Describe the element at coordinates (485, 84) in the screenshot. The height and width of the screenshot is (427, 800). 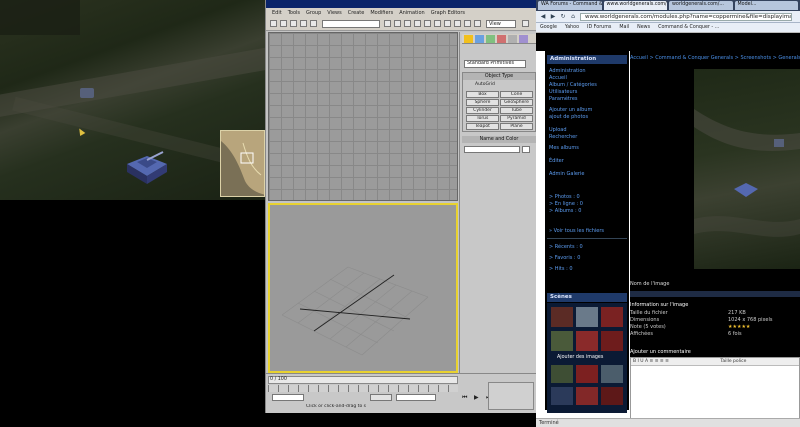
I see `autogrid-checkbox: AutoGrid` at that location.